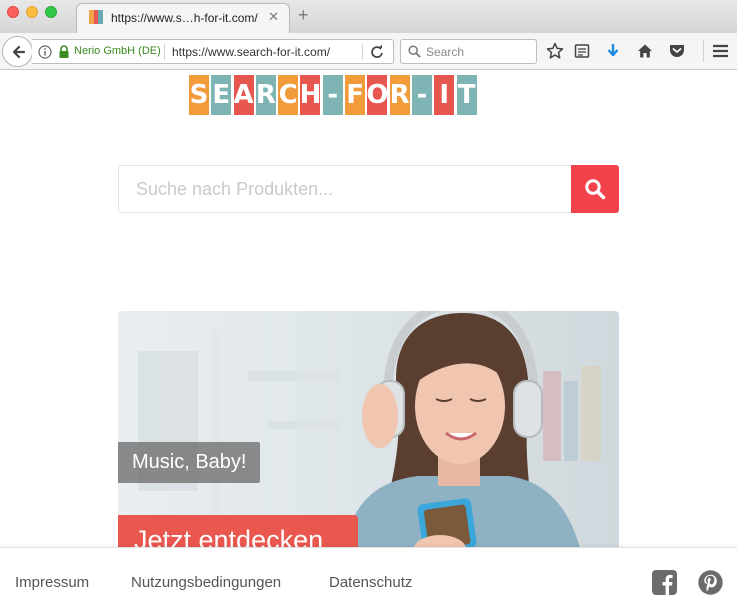  Describe the element at coordinates (444, 95) in the screenshot. I see `logo-letter-tile: I` at that location.